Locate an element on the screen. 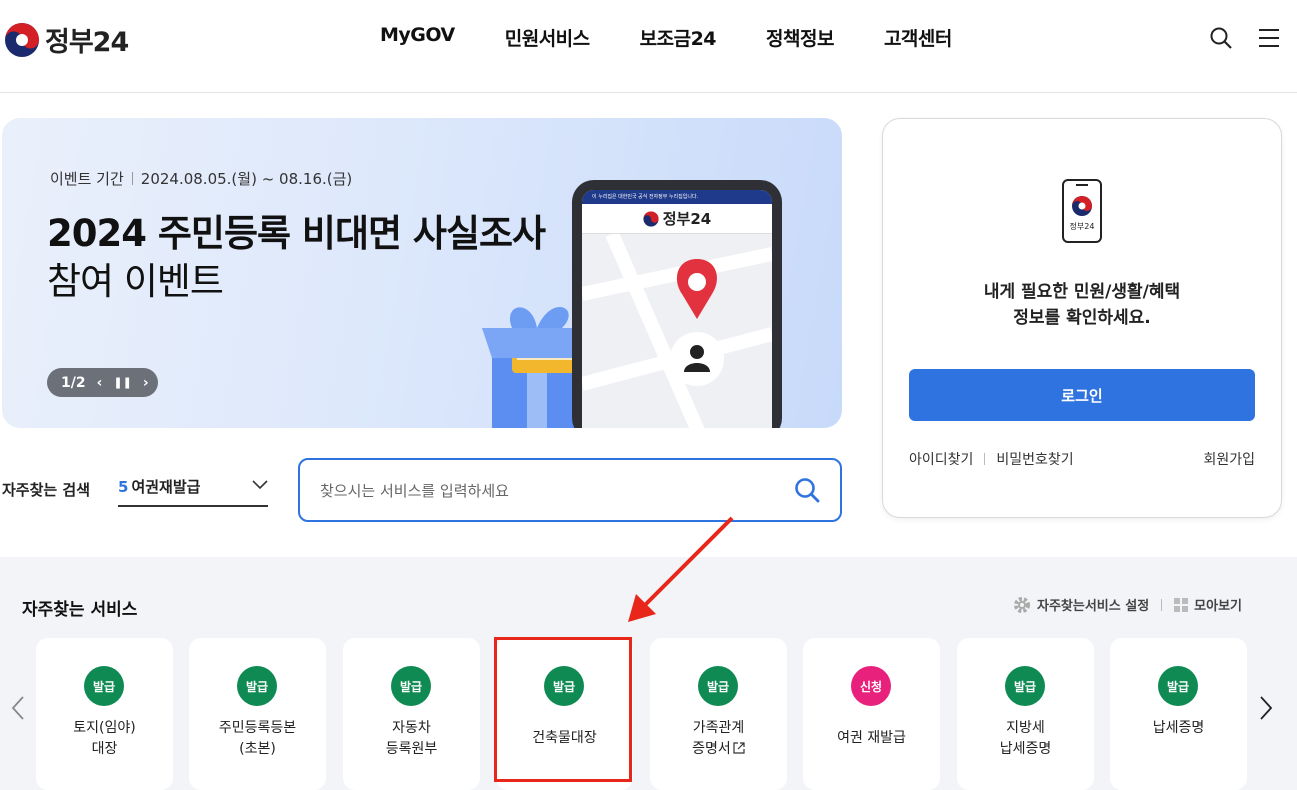 This screenshot has width=1297, height=790. phone-app-logo: 정부24 is located at coordinates (677, 219).